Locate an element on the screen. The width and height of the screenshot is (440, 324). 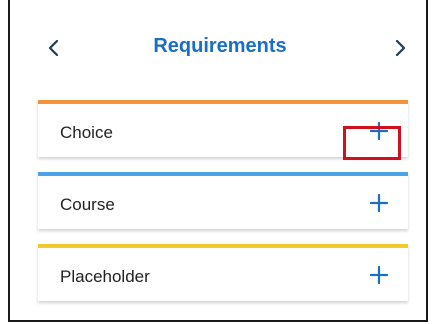
chevron-right-icon is located at coordinates (400, 48).